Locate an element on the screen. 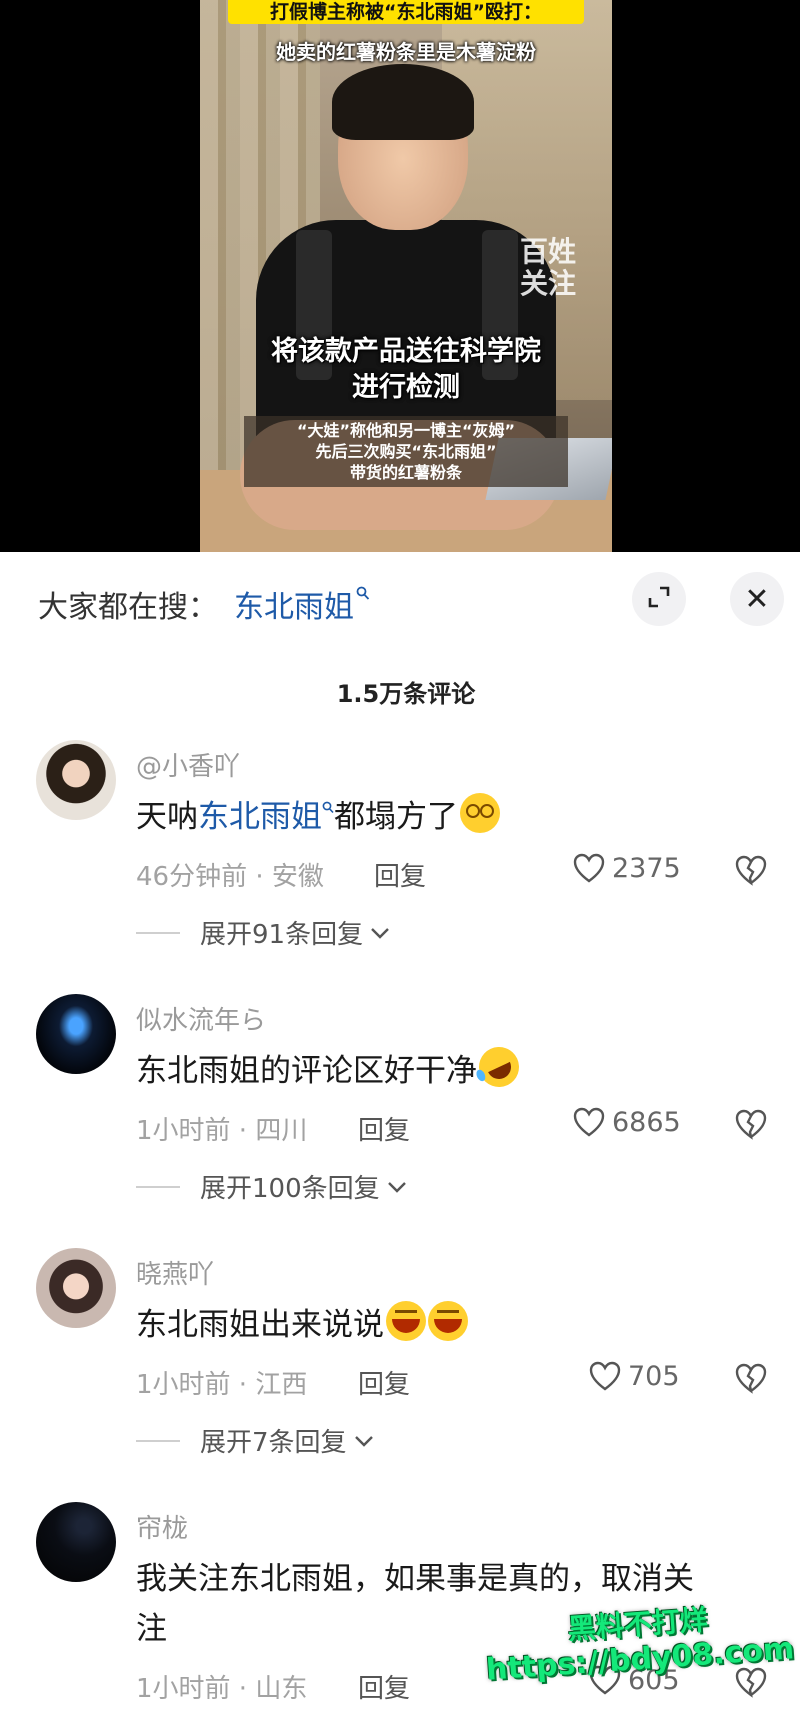  video-caption-headline: 打假博主称被“东北雨姐”殴打： is located at coordinates (406, 12).